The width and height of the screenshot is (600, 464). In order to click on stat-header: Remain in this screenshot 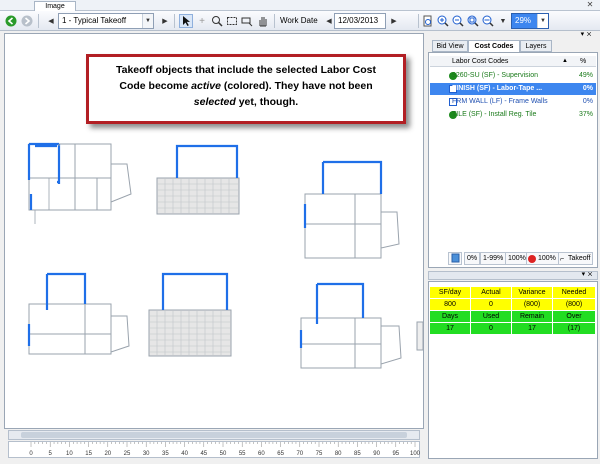, I will do `click(532, 316)`.